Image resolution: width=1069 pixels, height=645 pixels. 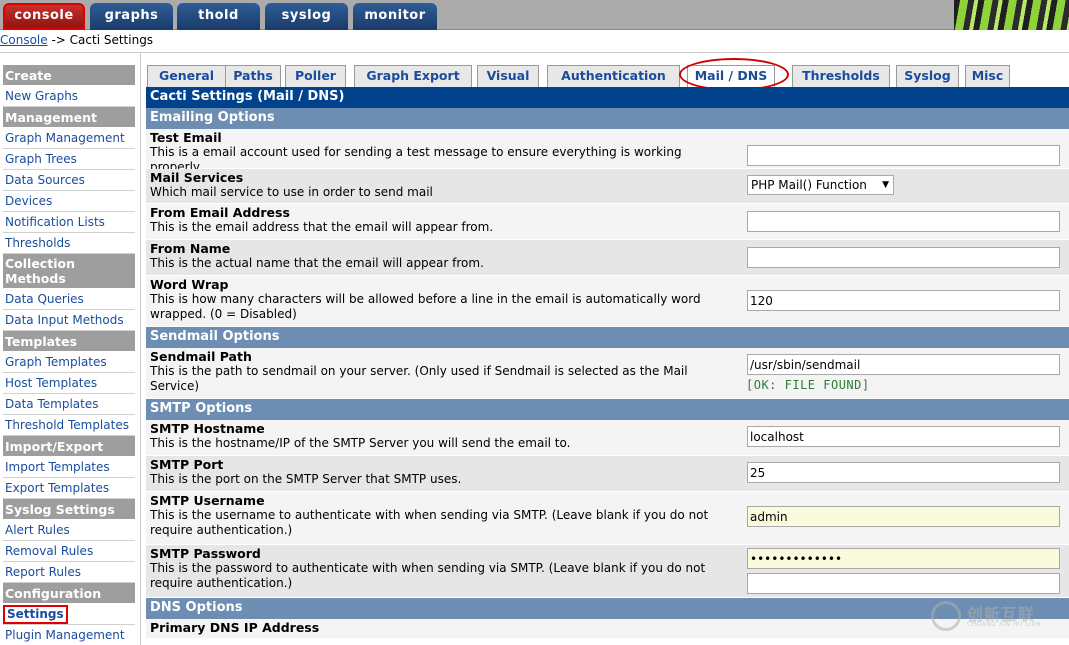 I want to click on sidebar-item-removal-rules: Removal Rules, so click(x=69, y=551).